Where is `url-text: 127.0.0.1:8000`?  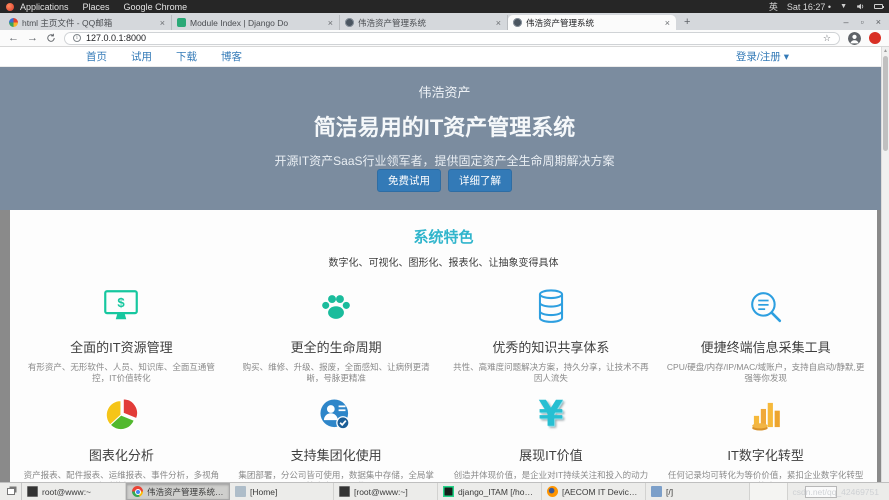
url-text: 127.0.0.1:8000 is located at coordinates (116, 38).